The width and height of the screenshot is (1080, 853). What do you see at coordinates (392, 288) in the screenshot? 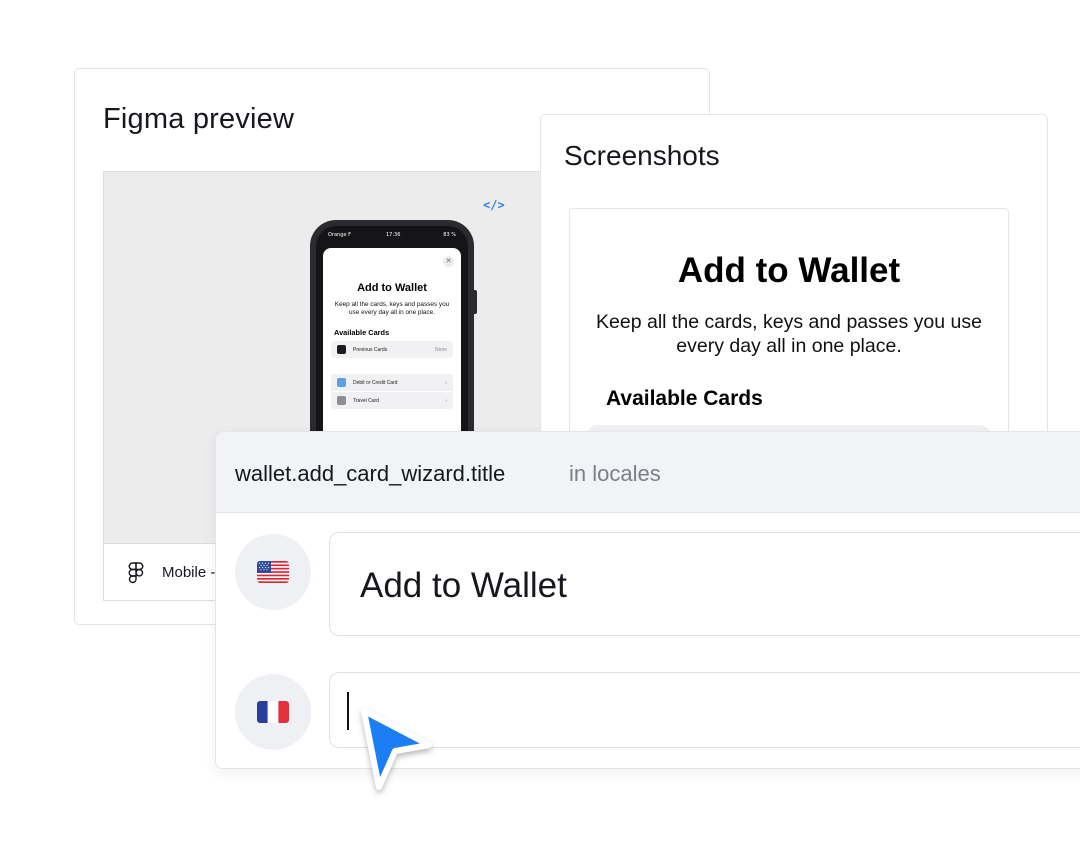
I see `sheet-title: Add to Wallet` at bounding box center [392, 288].